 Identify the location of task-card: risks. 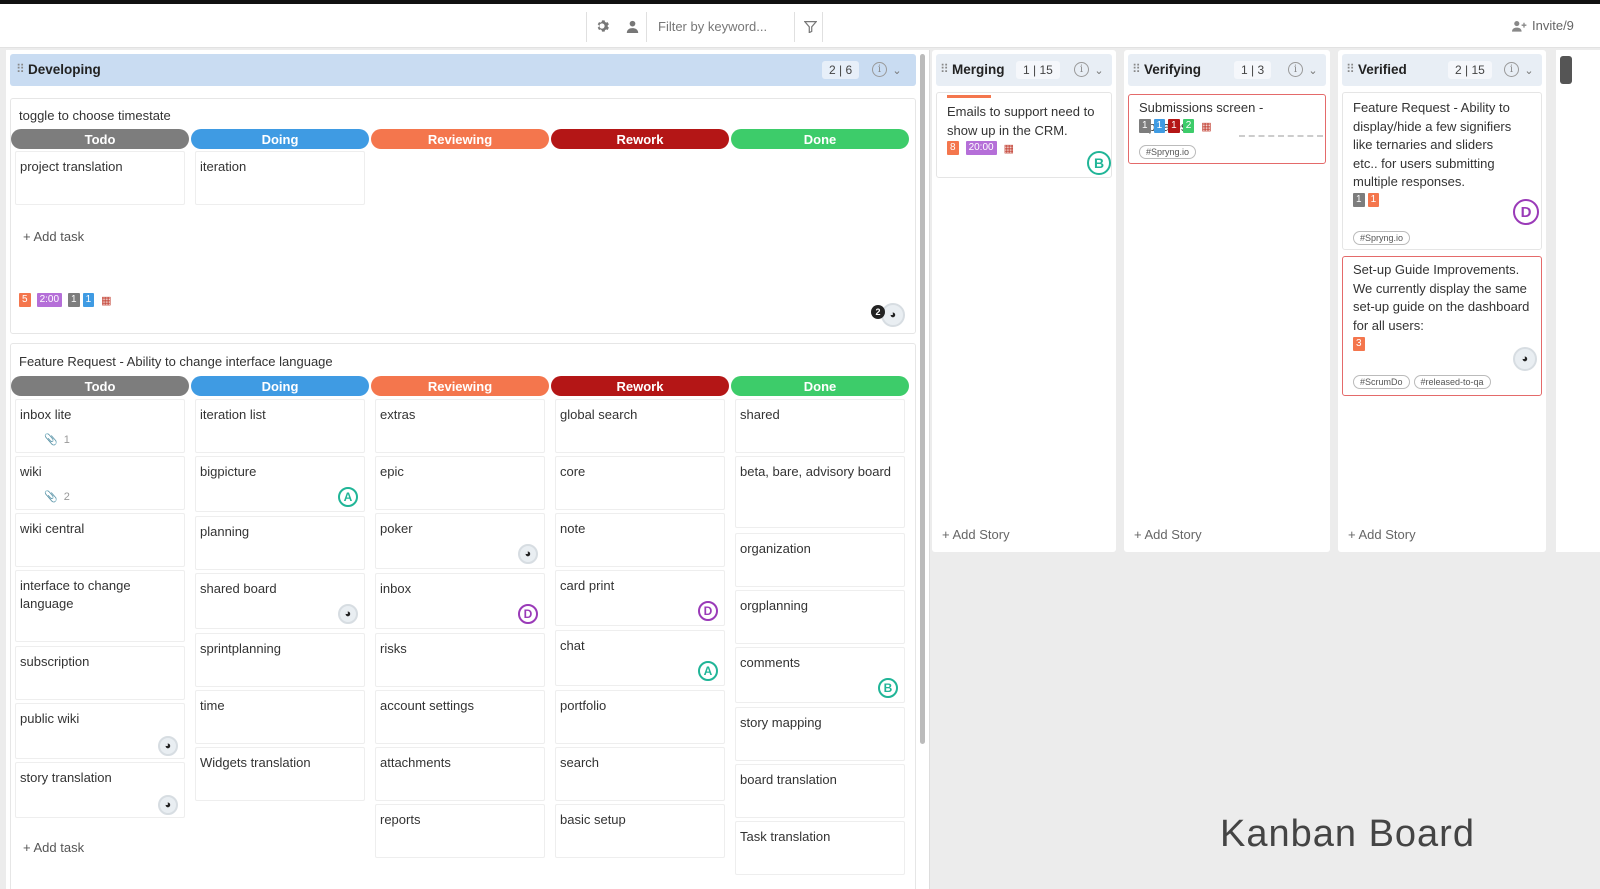
(460, 660).